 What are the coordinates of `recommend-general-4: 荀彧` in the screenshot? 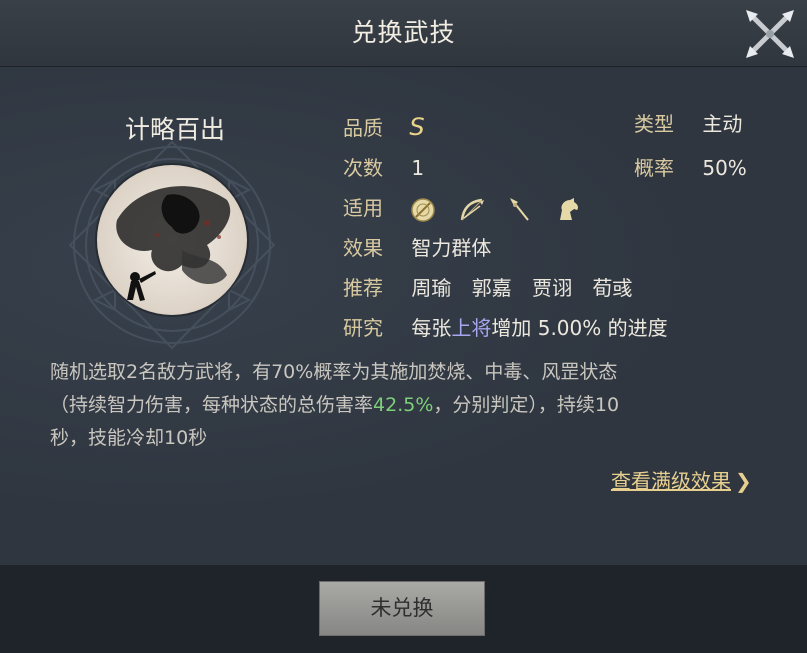 It's located at (612, 288).